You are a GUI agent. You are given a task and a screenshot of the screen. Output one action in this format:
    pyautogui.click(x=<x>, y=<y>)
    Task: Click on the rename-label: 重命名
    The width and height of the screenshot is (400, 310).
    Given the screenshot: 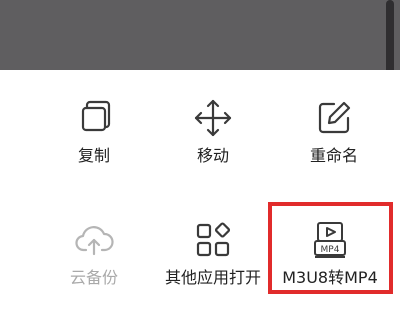 What is the action you would take?
    pyautogui.click(x=333, y=155)
    